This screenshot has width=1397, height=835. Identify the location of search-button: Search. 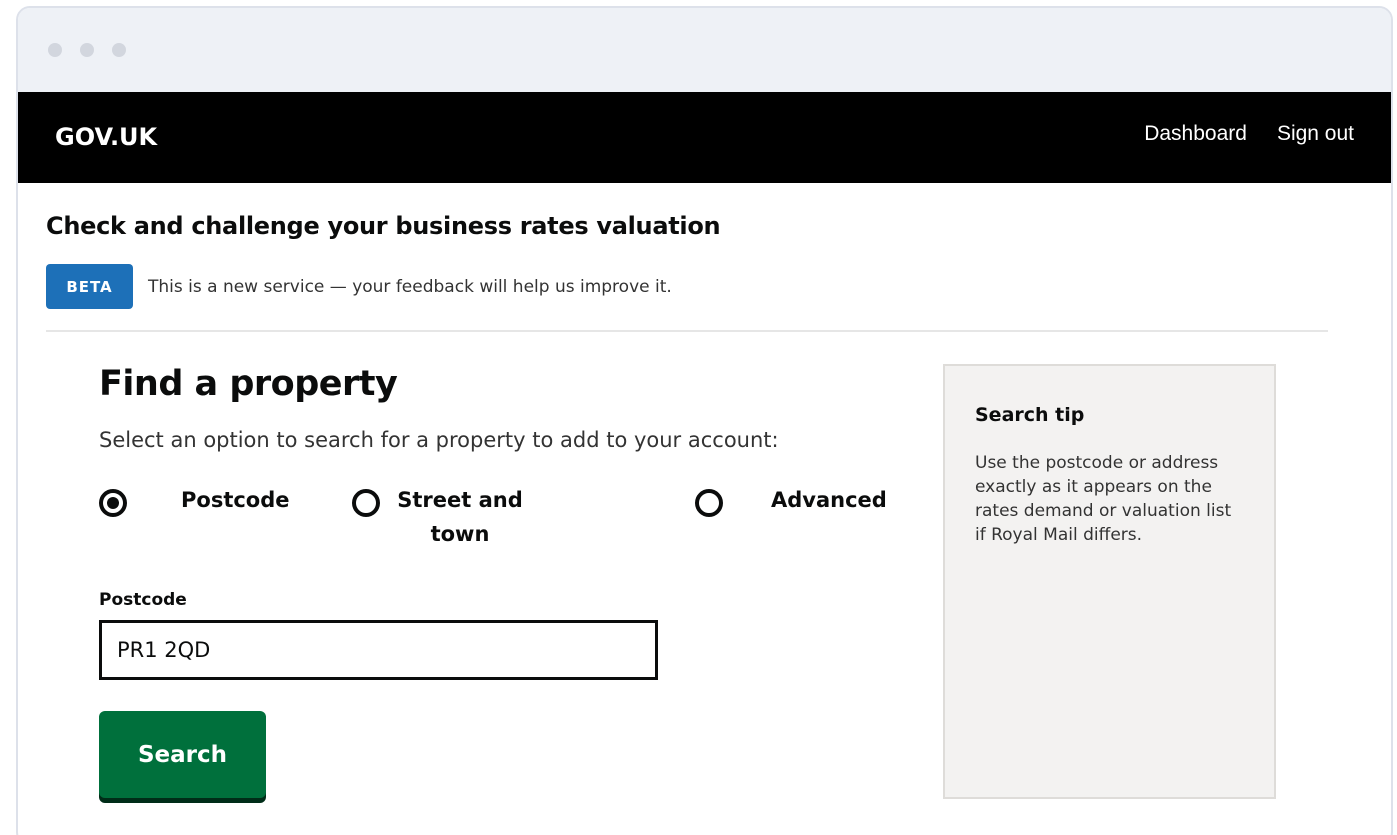
(182, 754).